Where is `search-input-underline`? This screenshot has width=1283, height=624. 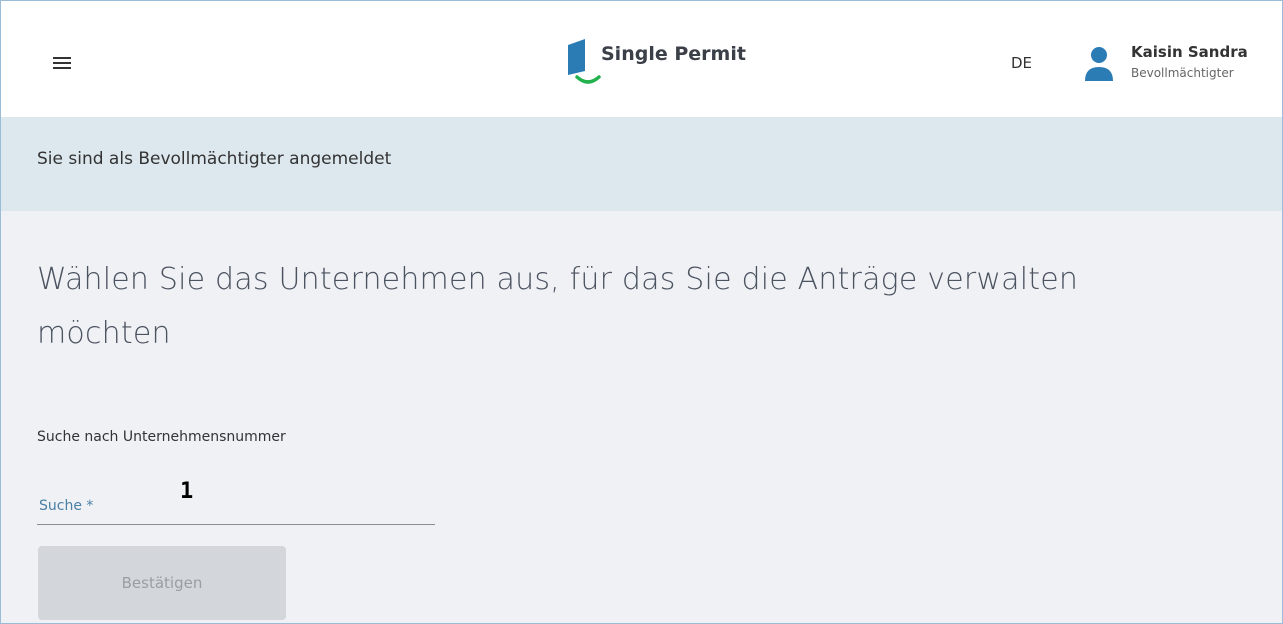 search-input-underline is located at coordinates (236, 524).